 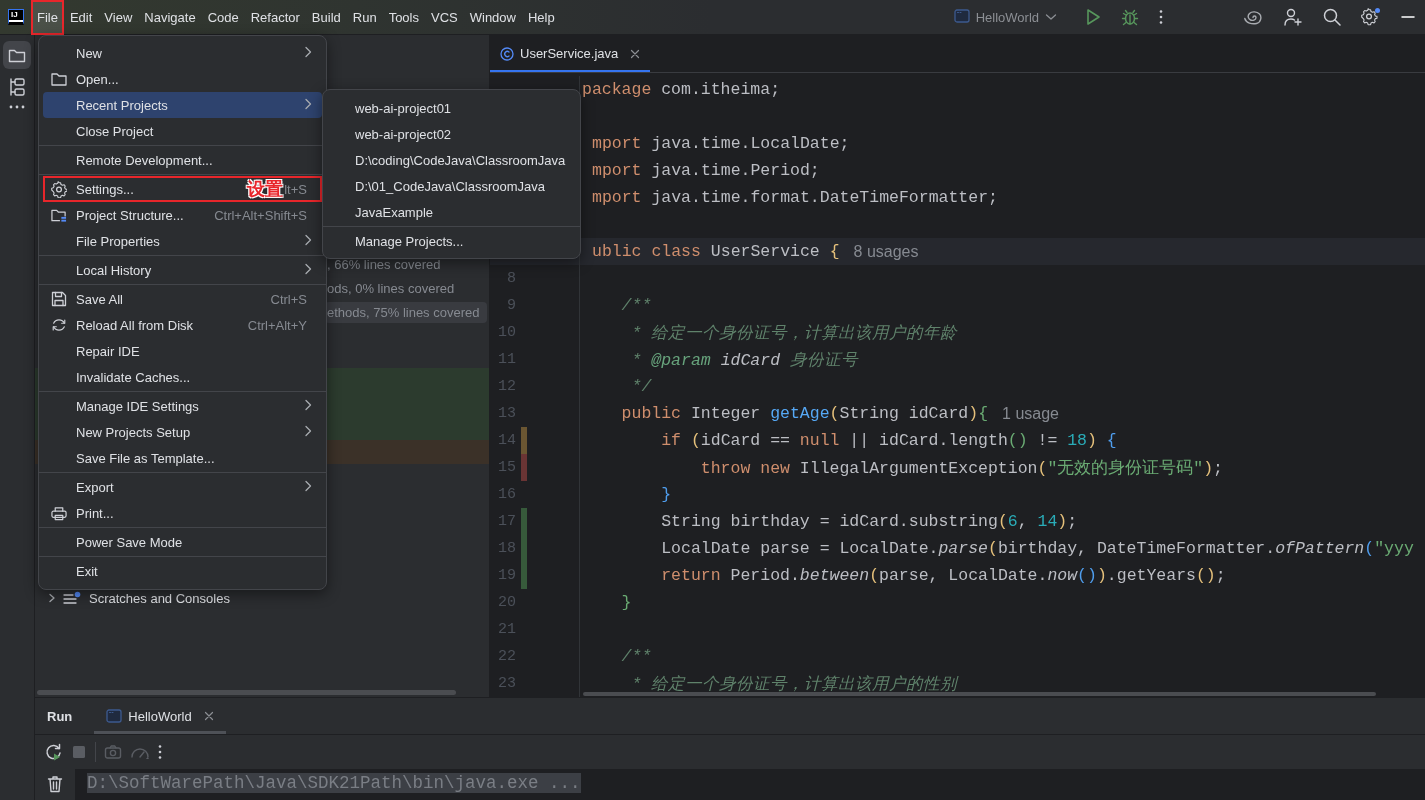 I want to click on code-line: throw new IllegalArgumentException("无效的身份证号码");, so click(x=961, y=468).